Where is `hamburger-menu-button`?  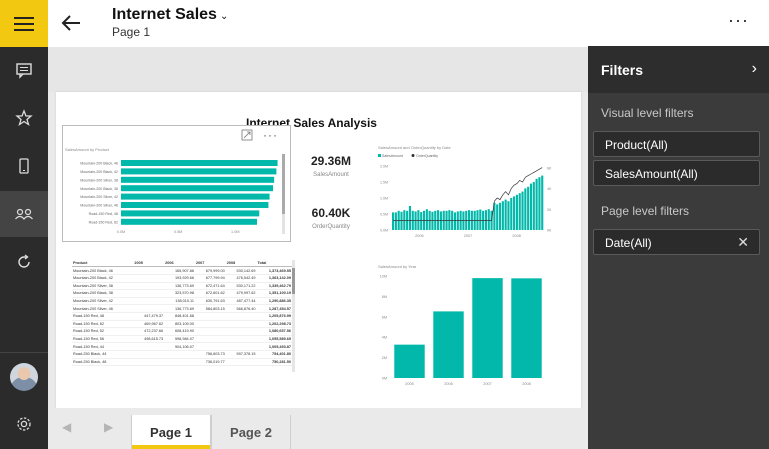
hamburger-menu-button is located at coordinates (24, 23).